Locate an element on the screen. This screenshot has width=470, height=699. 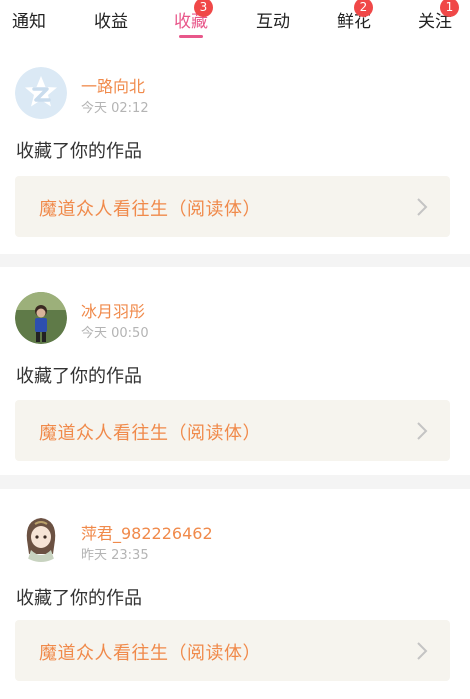
tab-label: 通知 is located at coordinates (29, 22).